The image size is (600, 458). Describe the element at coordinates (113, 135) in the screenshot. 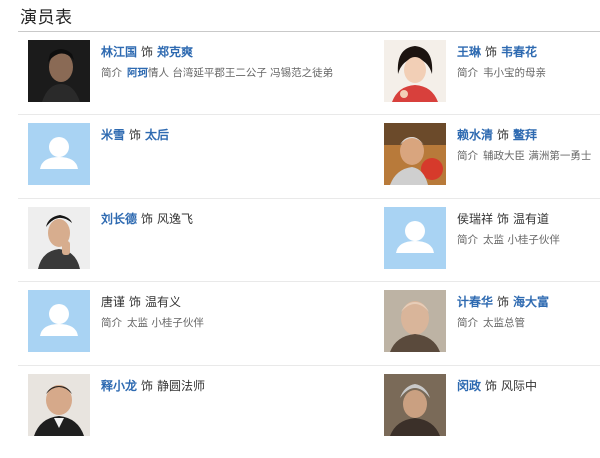

I see `actor-name: 米雪` at that location.